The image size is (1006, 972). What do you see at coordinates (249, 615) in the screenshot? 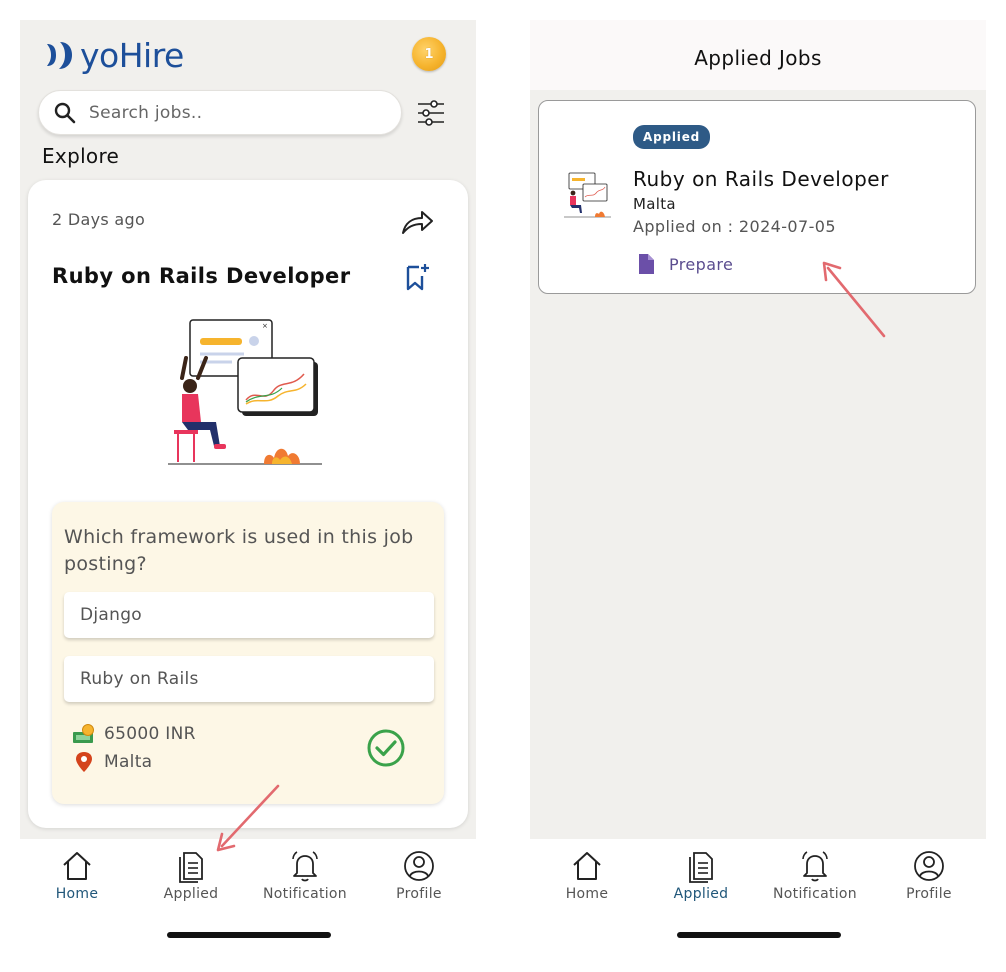
I see `quiz-option-django: Django` at bounding box center [249, 615].